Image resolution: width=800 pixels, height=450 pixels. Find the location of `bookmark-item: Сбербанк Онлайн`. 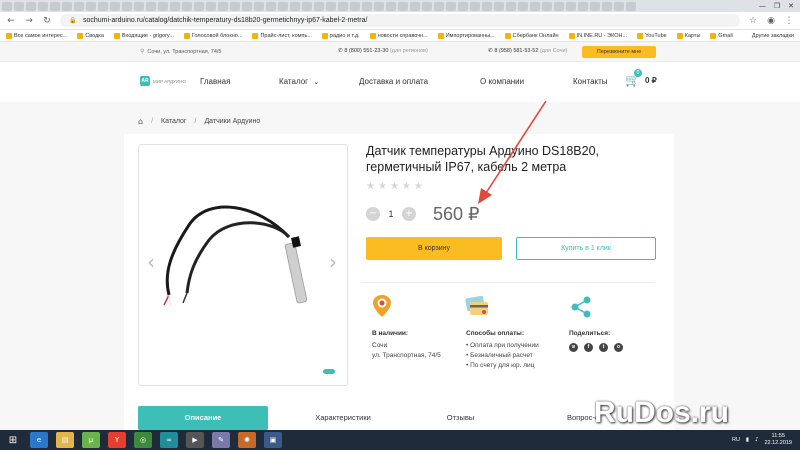

bookmark-item: Сбербанк Онлайн is located at coordinates (531, 35).